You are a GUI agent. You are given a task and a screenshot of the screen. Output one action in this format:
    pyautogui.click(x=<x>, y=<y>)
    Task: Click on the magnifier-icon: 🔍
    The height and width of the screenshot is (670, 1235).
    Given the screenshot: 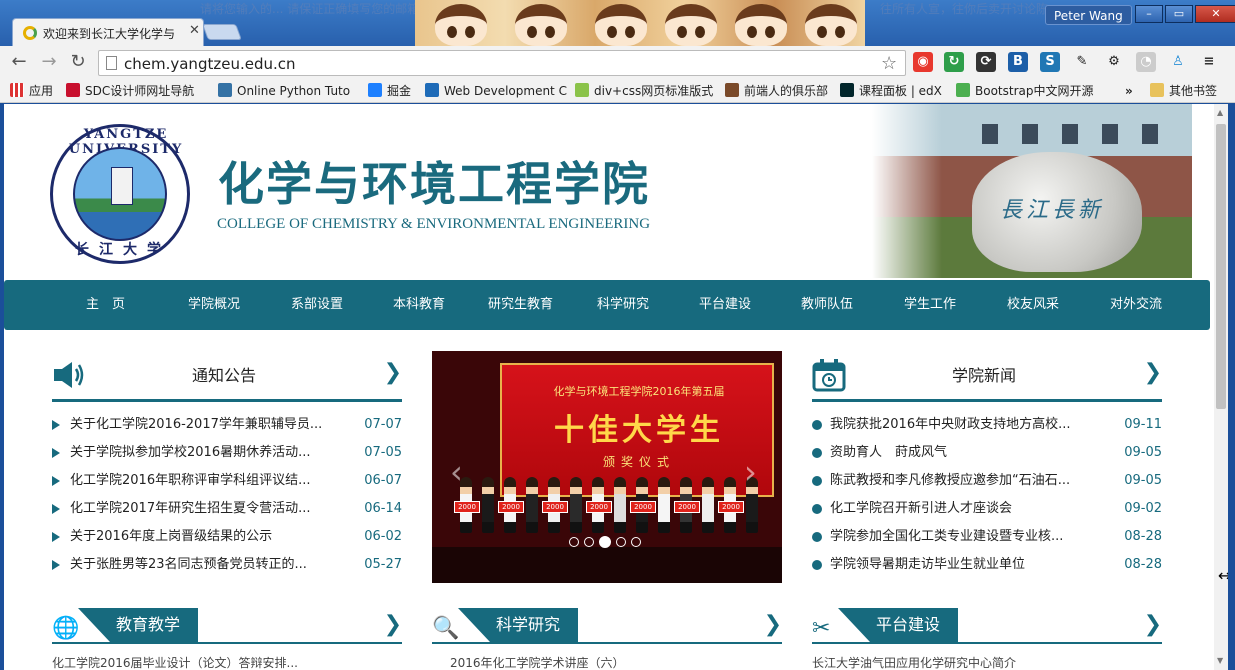 What is the action you would take?
    pyautogui.click(x=446, y=628)
    